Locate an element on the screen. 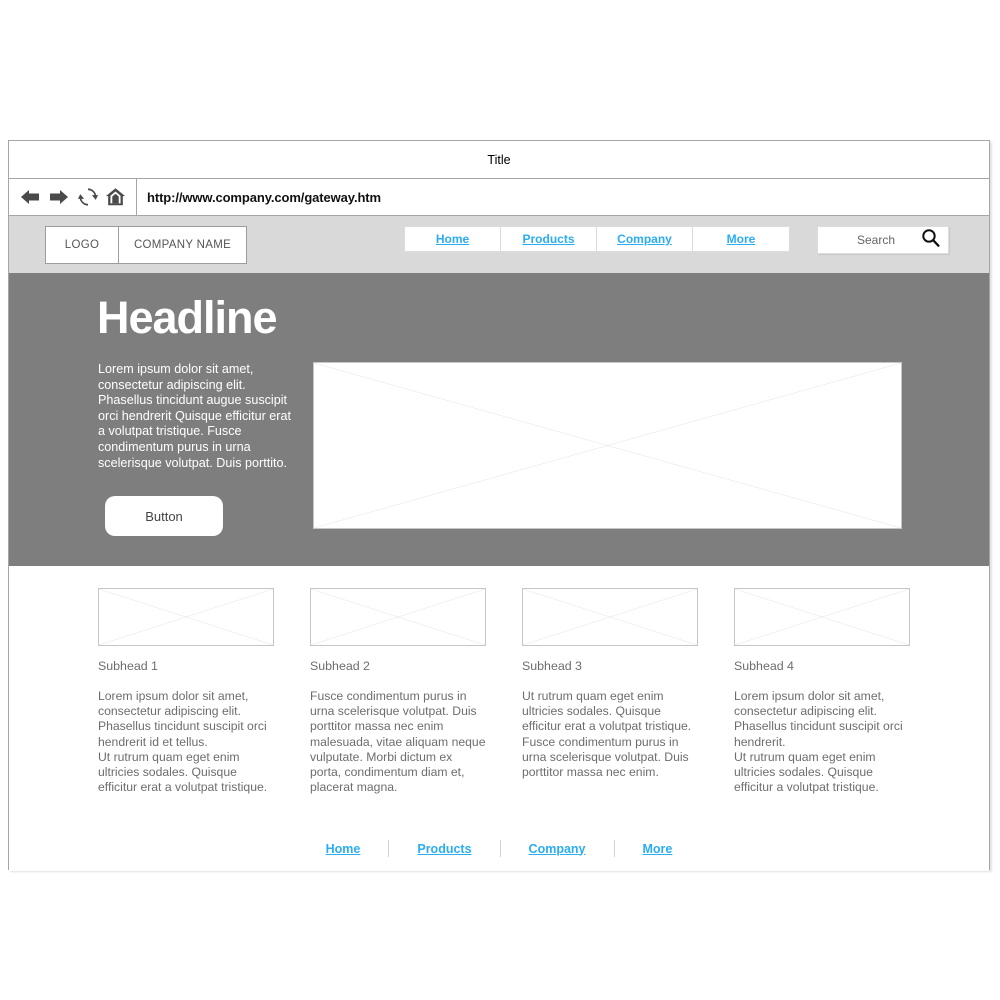 This screenshot has width=1000, height=1000. back-icon is located at coordinates (30, 197).